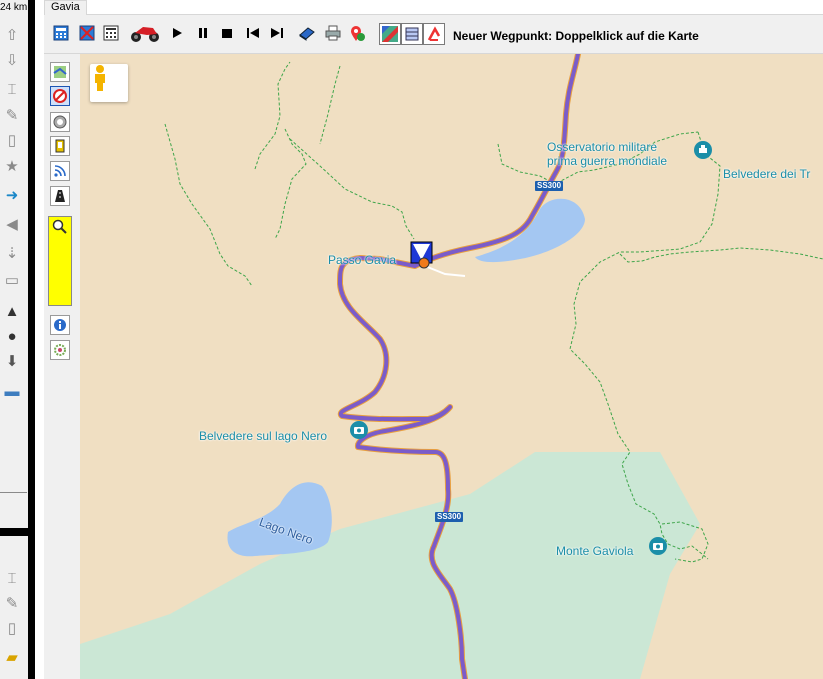  Describe the element at coordinates (177, 33) in the screenshot. I see `play-icon` at that location.